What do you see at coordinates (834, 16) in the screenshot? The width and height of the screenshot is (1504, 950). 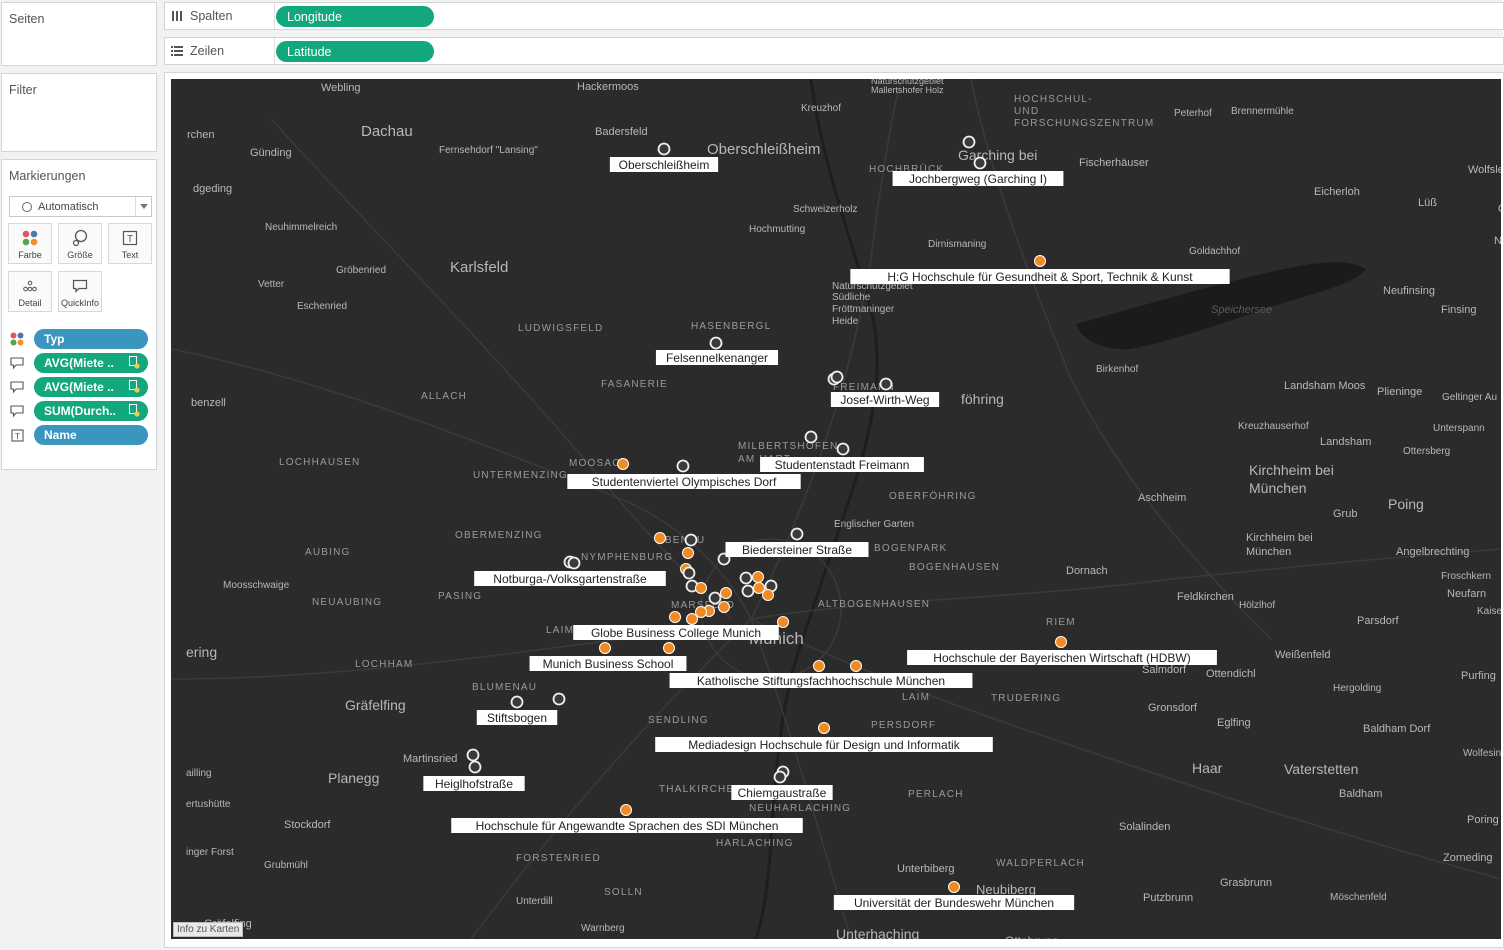 I see `columns-shelf: Spalten Longitude` at bounding box center [834, 16].